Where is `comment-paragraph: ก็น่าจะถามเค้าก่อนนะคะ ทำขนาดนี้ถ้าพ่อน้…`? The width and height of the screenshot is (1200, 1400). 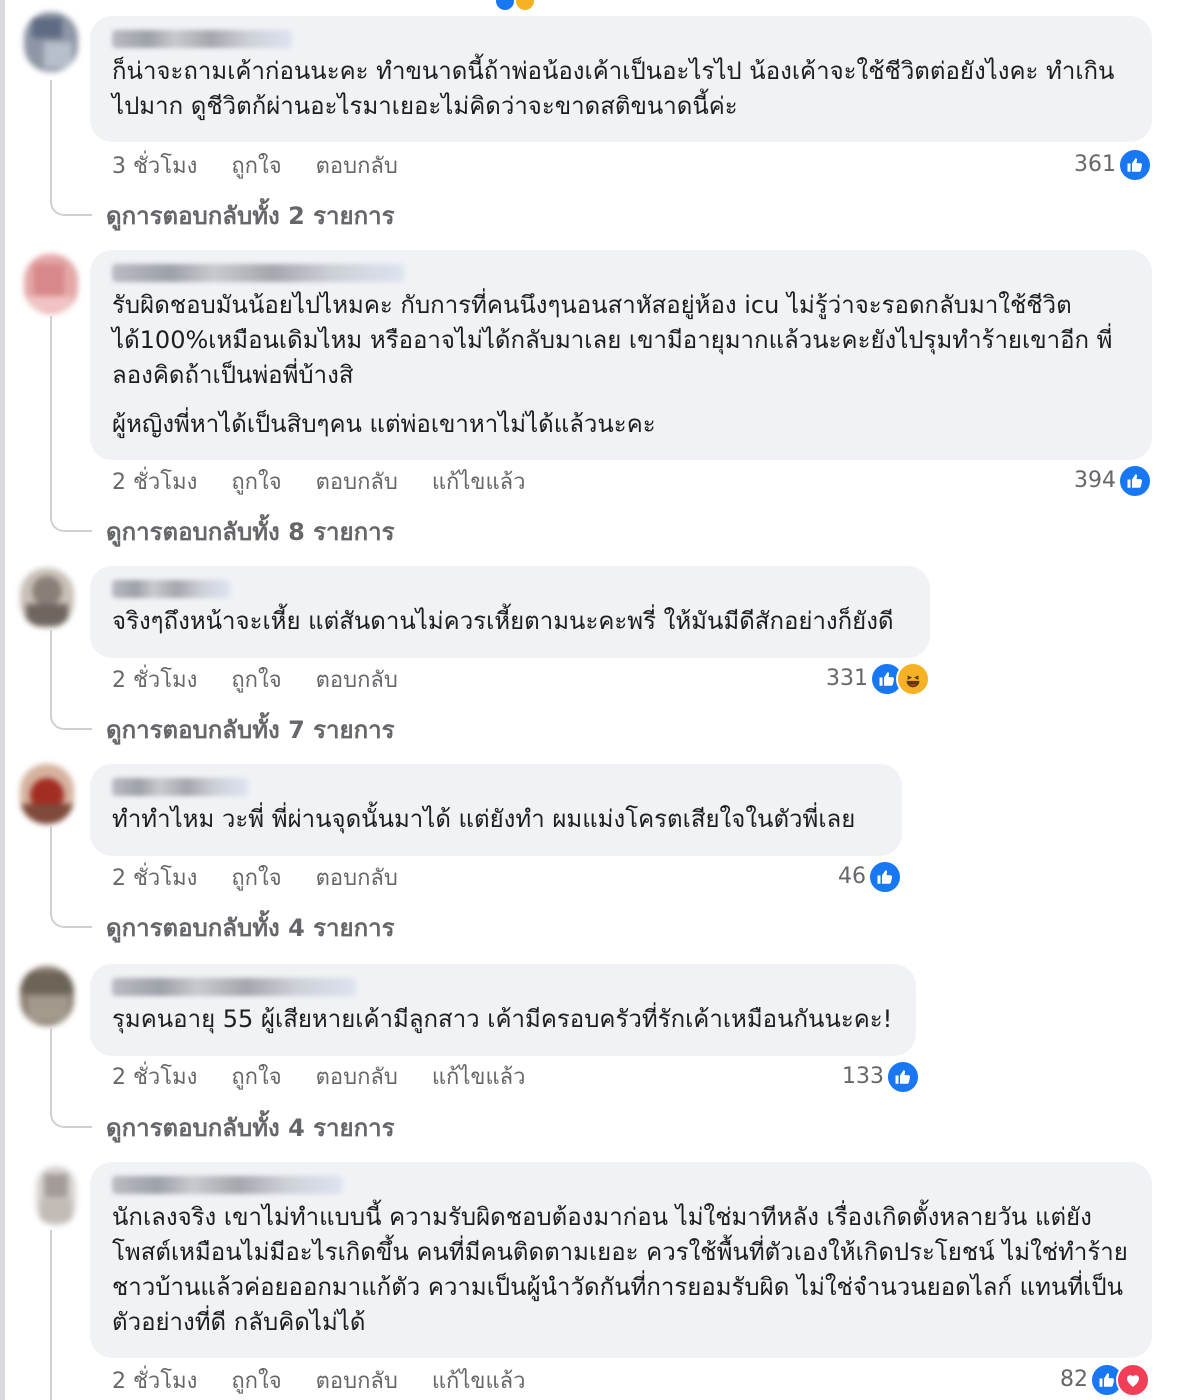 comment-paragraph: ก็น่าจะถามเค้าก่อนนะคะ ทำขนาดนี้ถ้าพ่อน้… is located at coordinates (613, 88).